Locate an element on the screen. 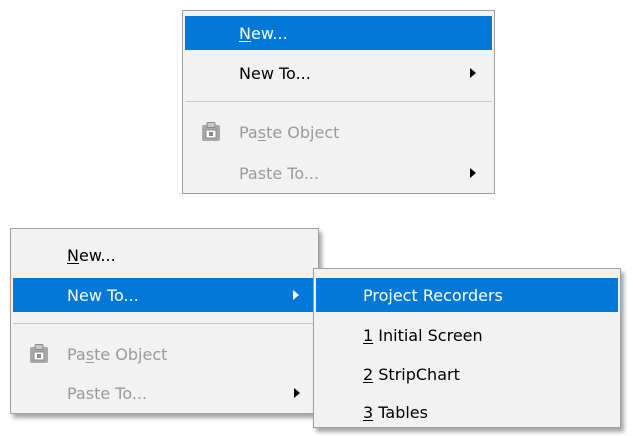 Image resolution: width=633 pixels, height=436 pixels. submenu-item-label: 3 Tables is located at coordinates (395, 412).